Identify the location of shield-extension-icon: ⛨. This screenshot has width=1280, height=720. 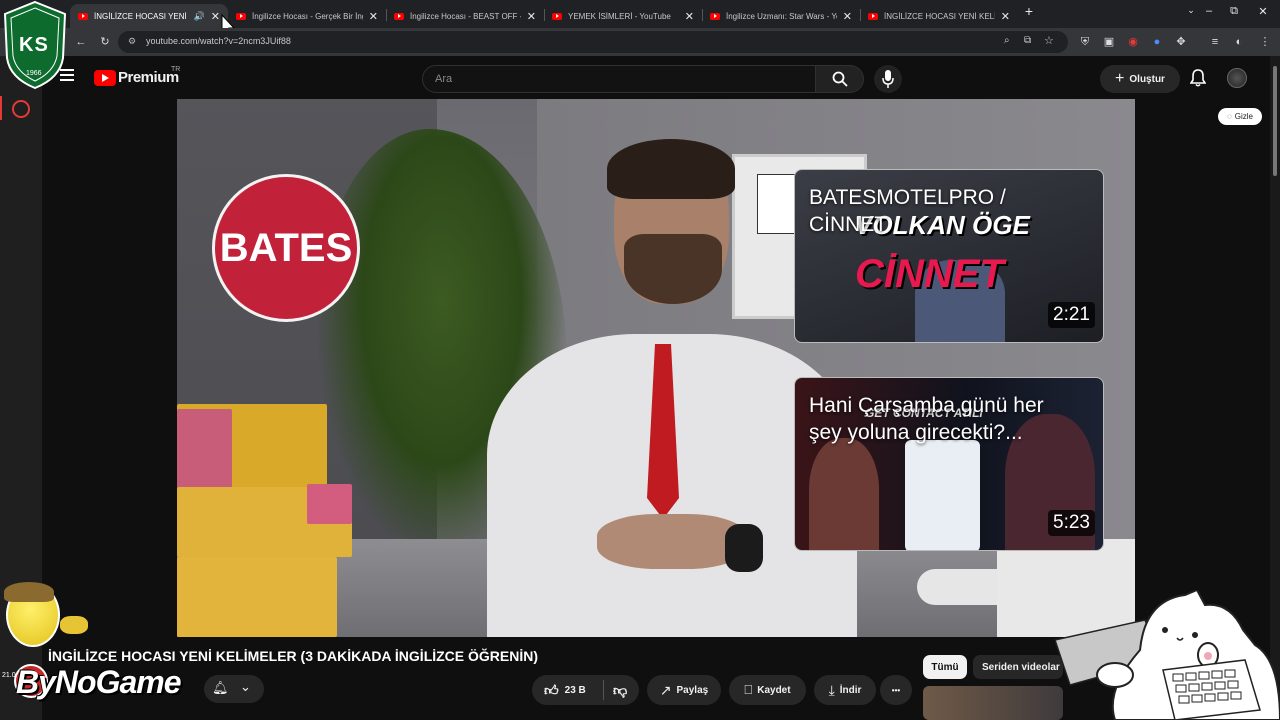
(1085, 42).